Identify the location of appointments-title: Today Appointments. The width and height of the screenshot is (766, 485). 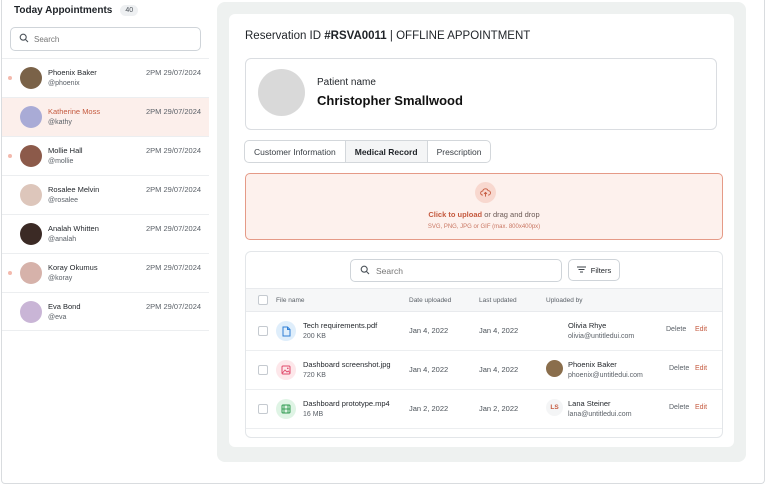
(63, 10).